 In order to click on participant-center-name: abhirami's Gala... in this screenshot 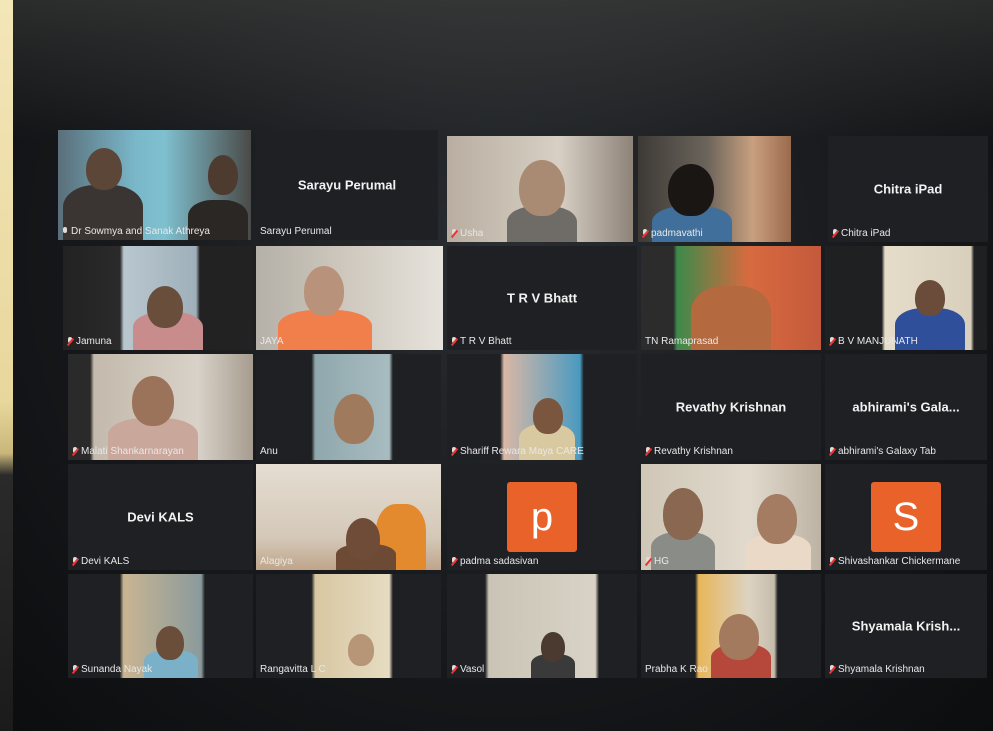, I will do `click(906, 407)`.